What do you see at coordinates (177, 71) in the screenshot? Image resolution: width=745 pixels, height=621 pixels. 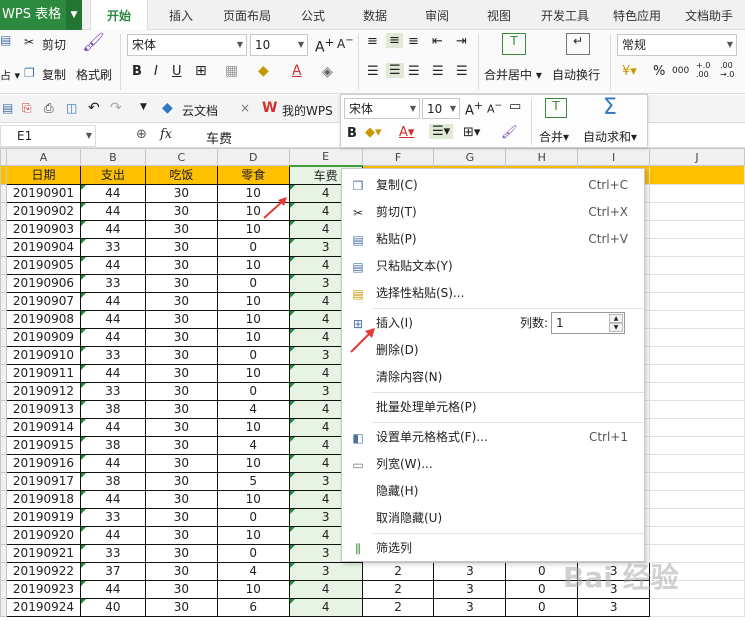 I see `underline-button: U` at bounding box center [177, 71].